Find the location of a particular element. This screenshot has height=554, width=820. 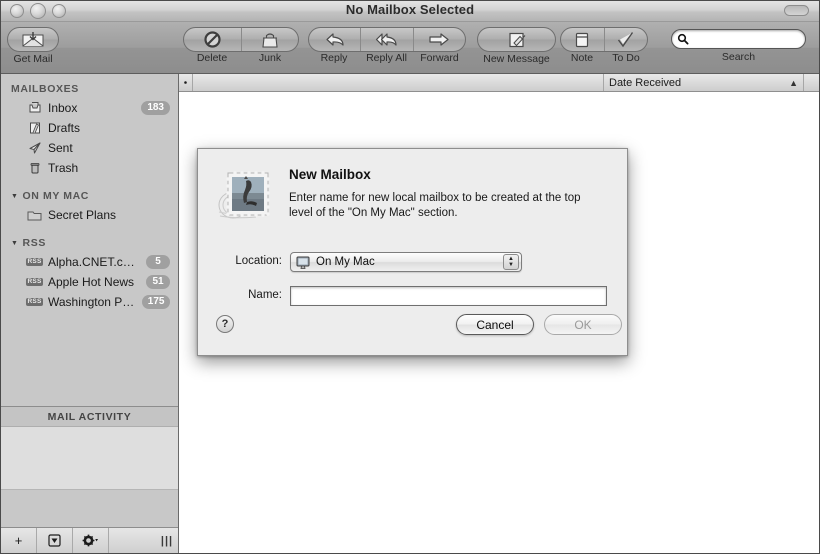

toolbar-reply-label: Reply is located at coordinates (334, 58).